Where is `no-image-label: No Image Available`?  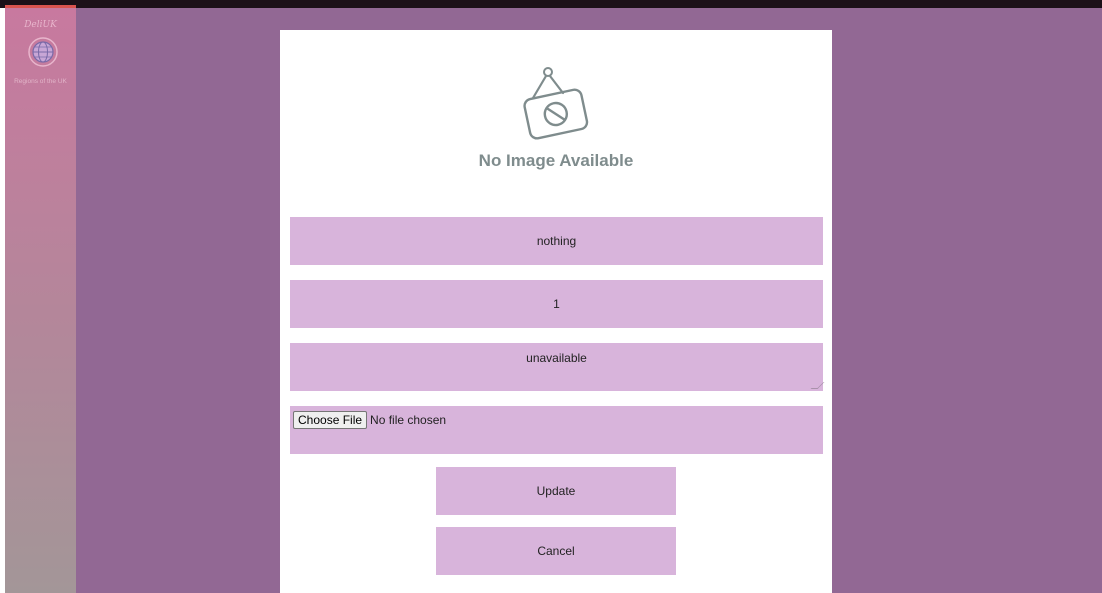 no-image-label: No Image Available is located at coordinates (556, 160).